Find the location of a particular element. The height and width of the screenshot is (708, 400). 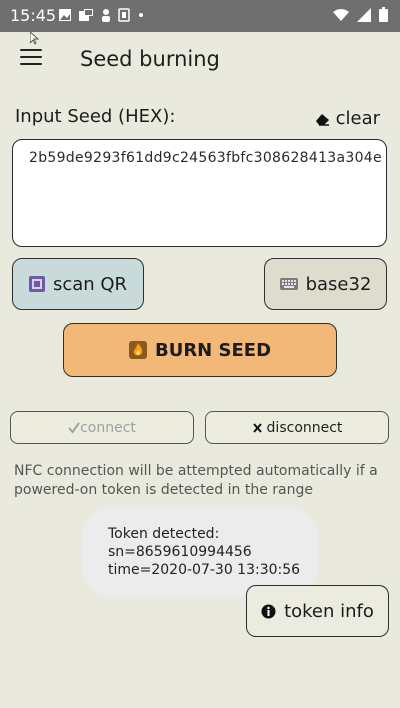

burn-seed-button: BURN SEED is located at coordinates (200, 350).